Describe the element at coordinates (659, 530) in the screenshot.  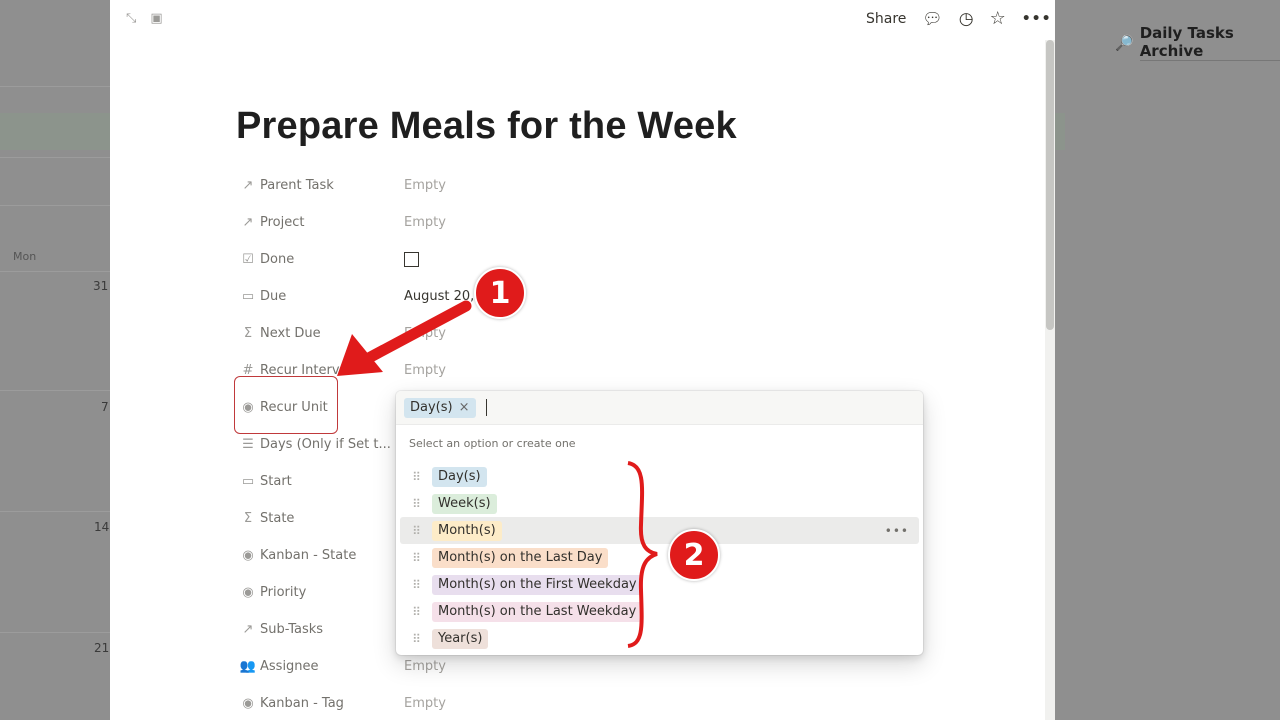
I see `select-option: ⠿ Month(s) •••` at that location.